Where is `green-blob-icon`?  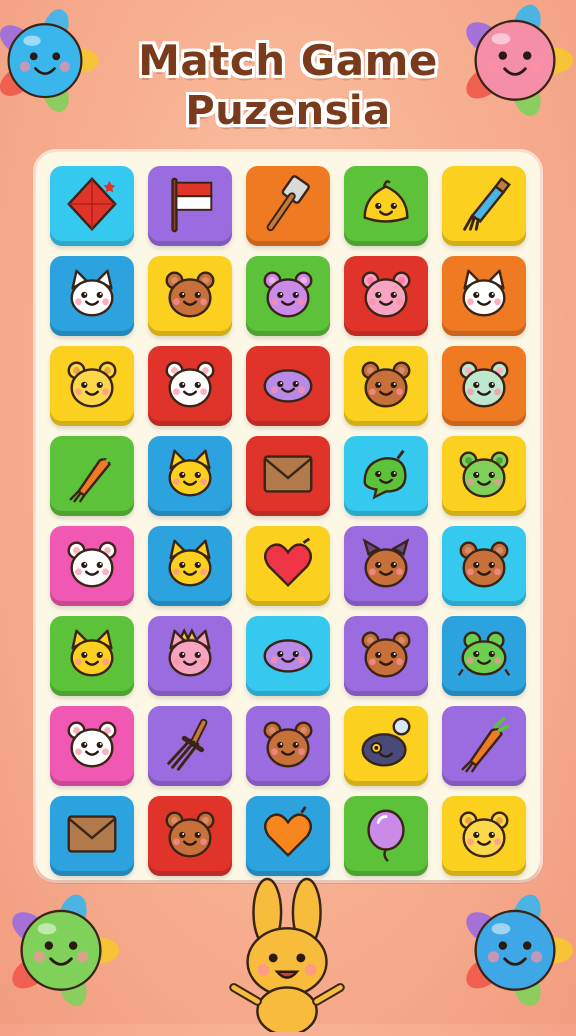 green-blob-icon is located at coordinates (386, 476).